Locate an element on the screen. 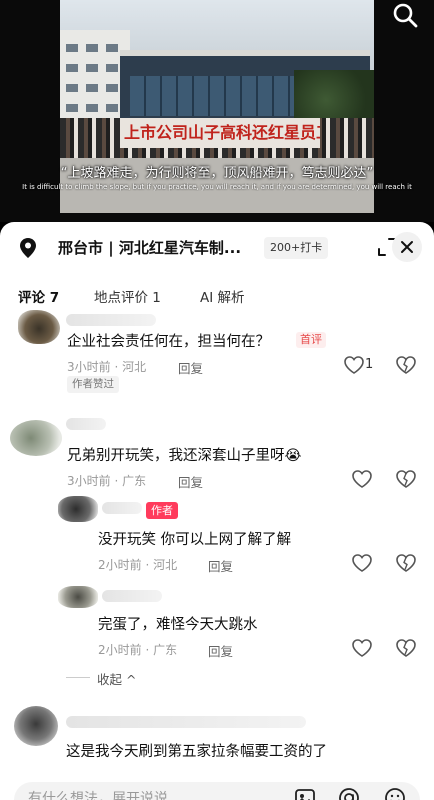 This screenshot has width=434, height=800. checkin-badge: 200+打卡 is located at coordinates (296, 248).